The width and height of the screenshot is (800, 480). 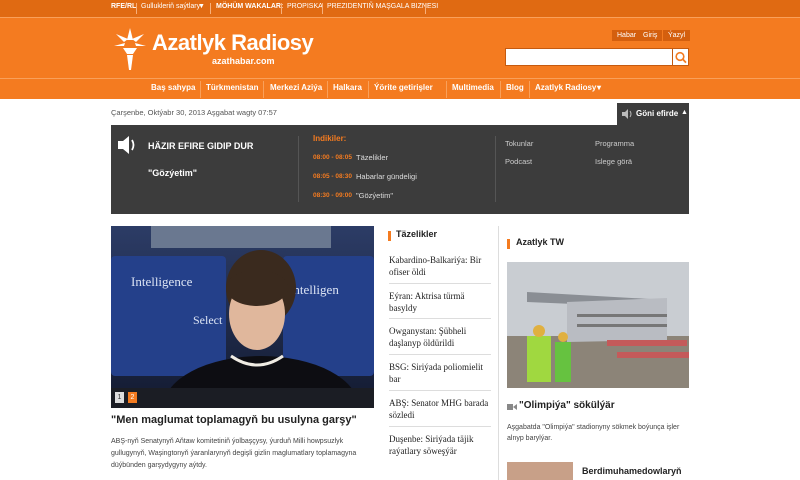 I want to click on schedule-time: 08:30 - 09:00, so click(x=333, y=195).